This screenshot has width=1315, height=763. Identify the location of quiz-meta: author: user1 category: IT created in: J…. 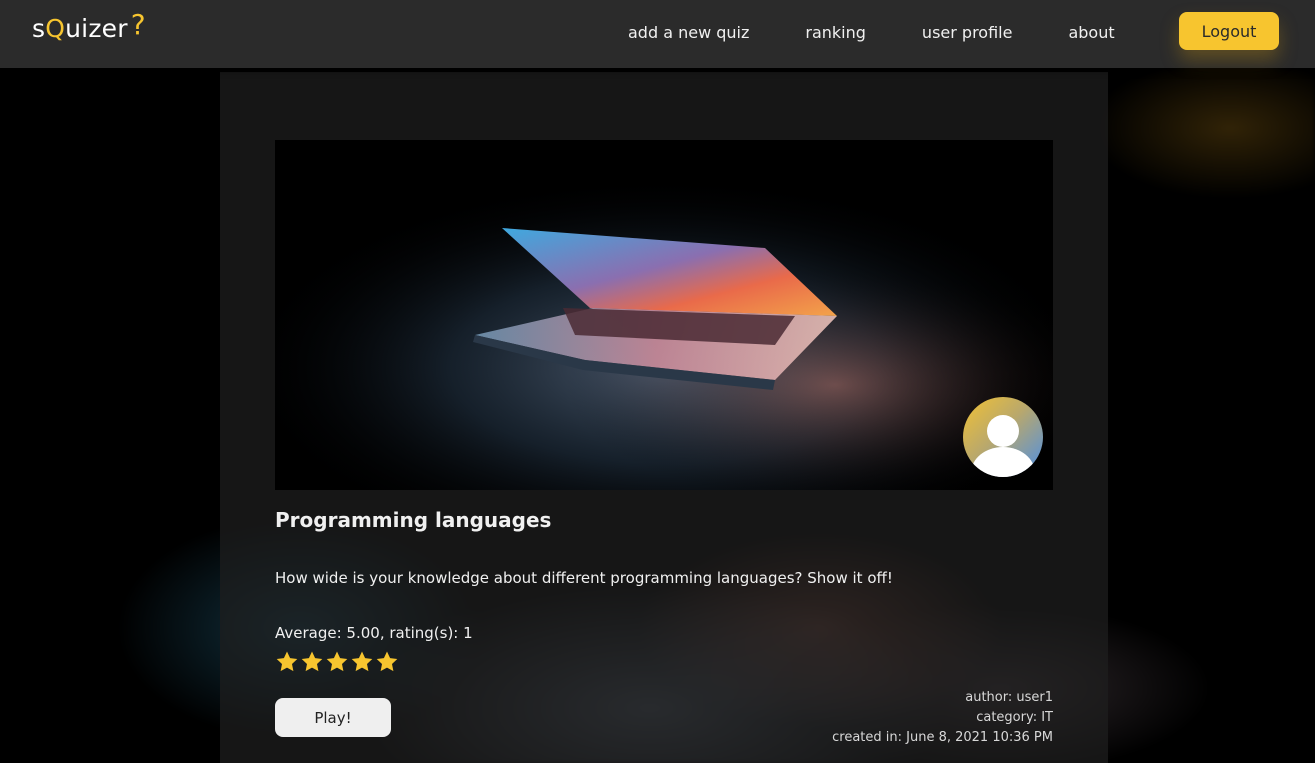
(942, 718).